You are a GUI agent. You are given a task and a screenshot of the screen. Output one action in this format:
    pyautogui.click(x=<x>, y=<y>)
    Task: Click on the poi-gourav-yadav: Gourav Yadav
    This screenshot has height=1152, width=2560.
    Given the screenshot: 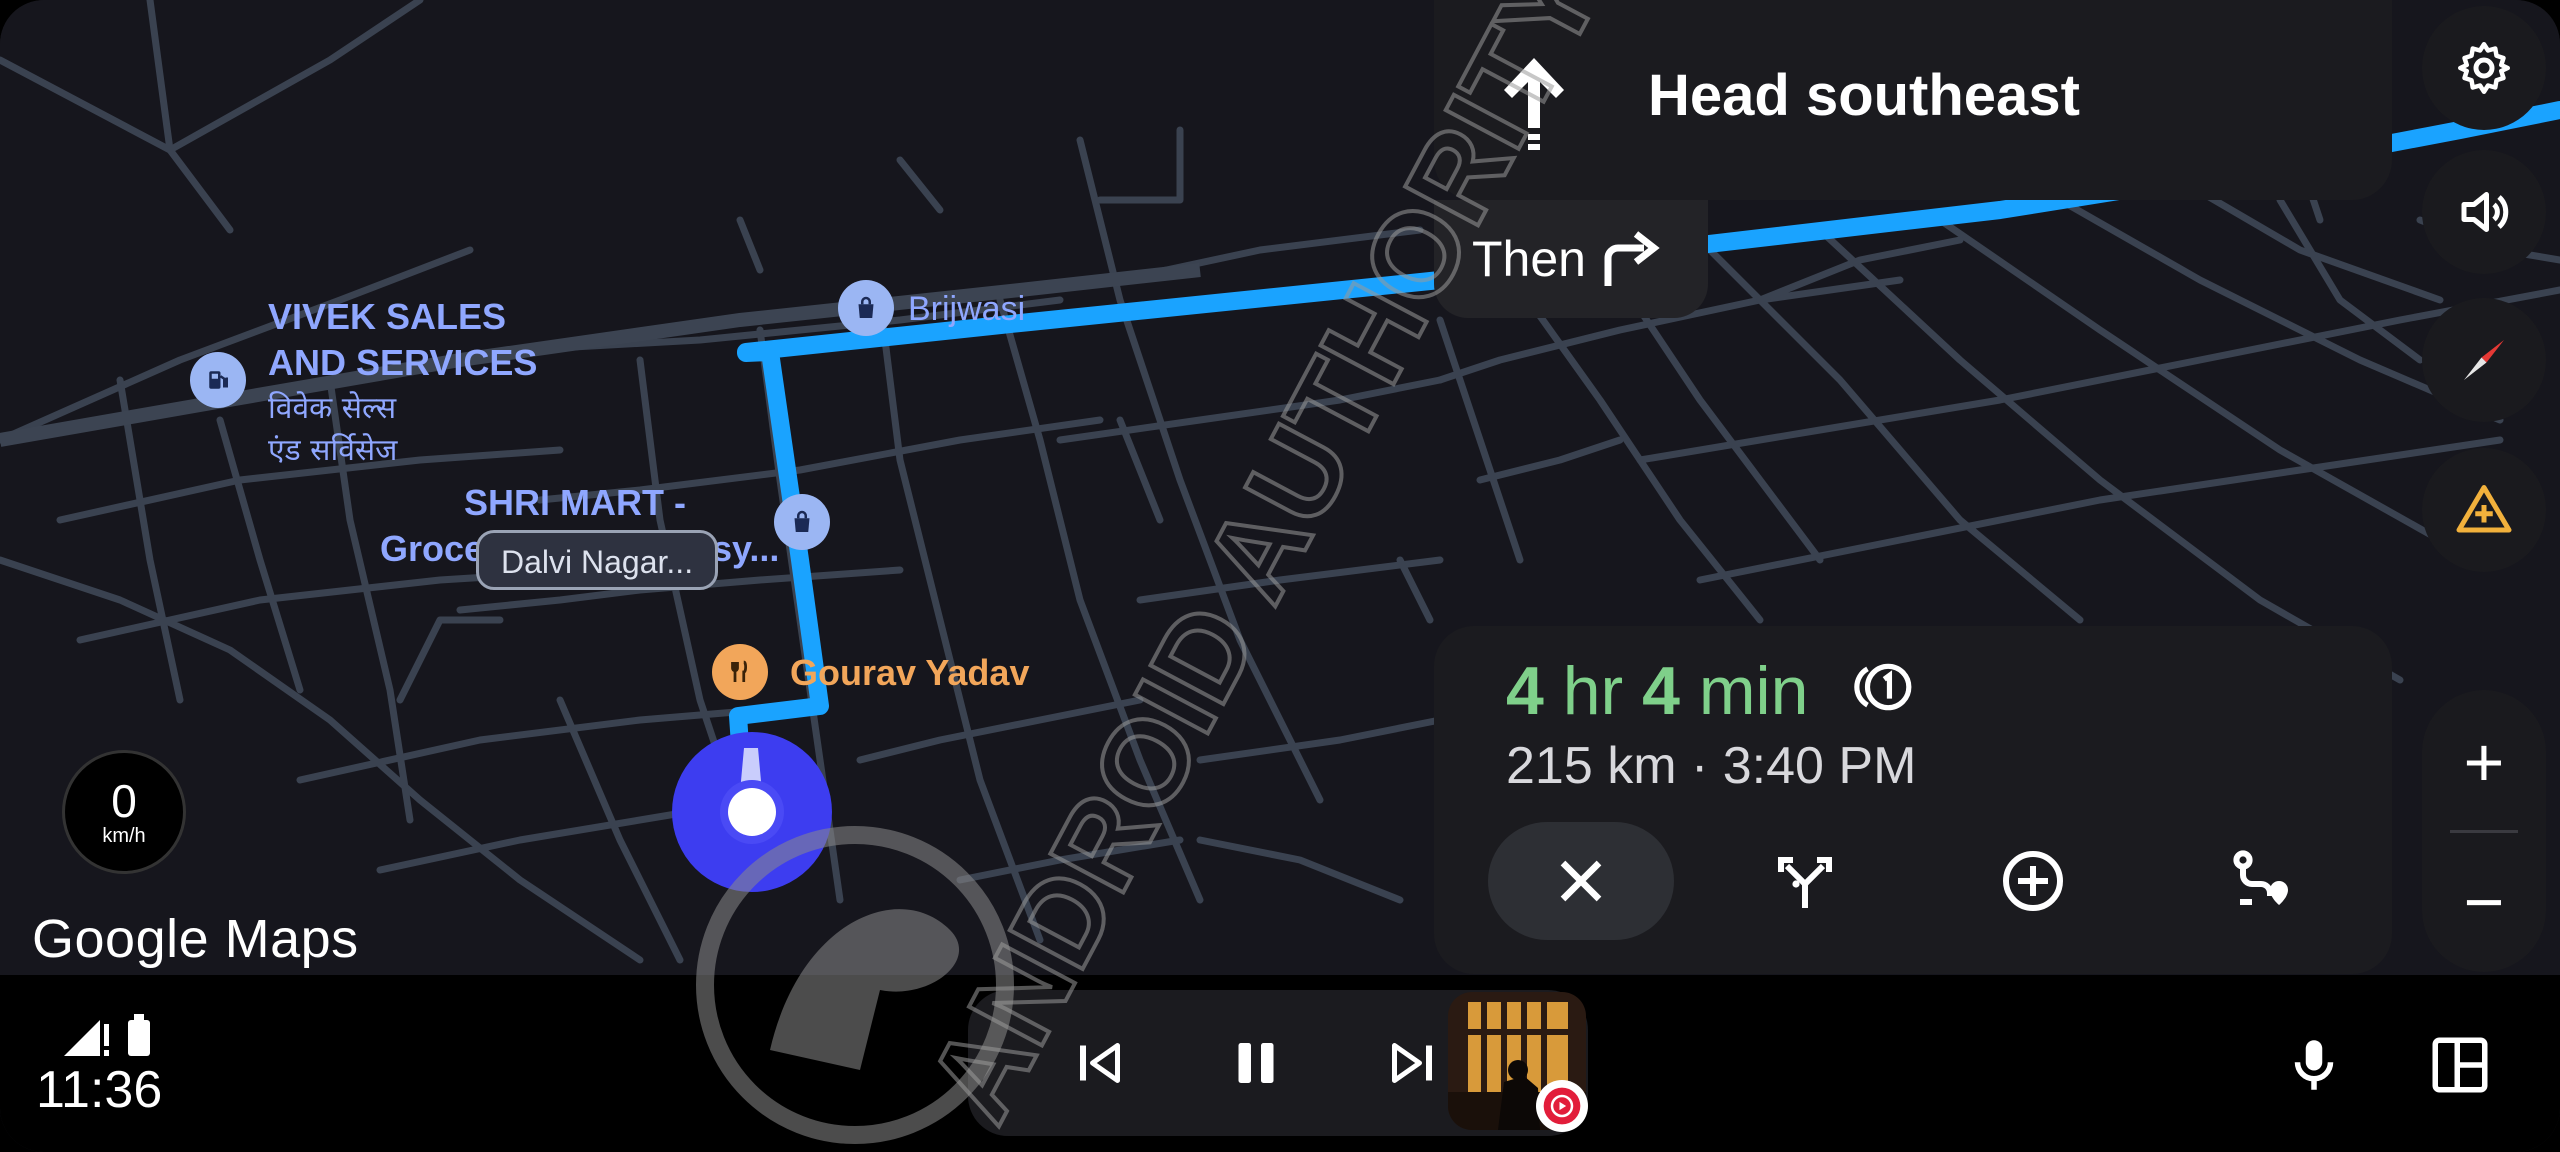 What is the action you would take?
    pyautogui.click(x=909, y=673)
    